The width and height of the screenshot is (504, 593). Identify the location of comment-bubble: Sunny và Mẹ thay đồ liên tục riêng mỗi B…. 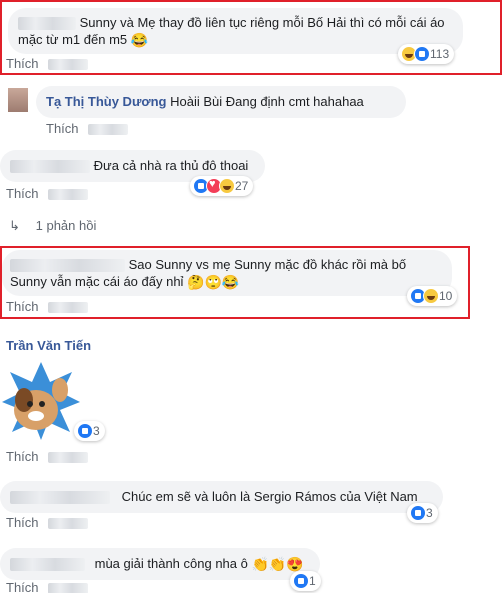
(235, 31).